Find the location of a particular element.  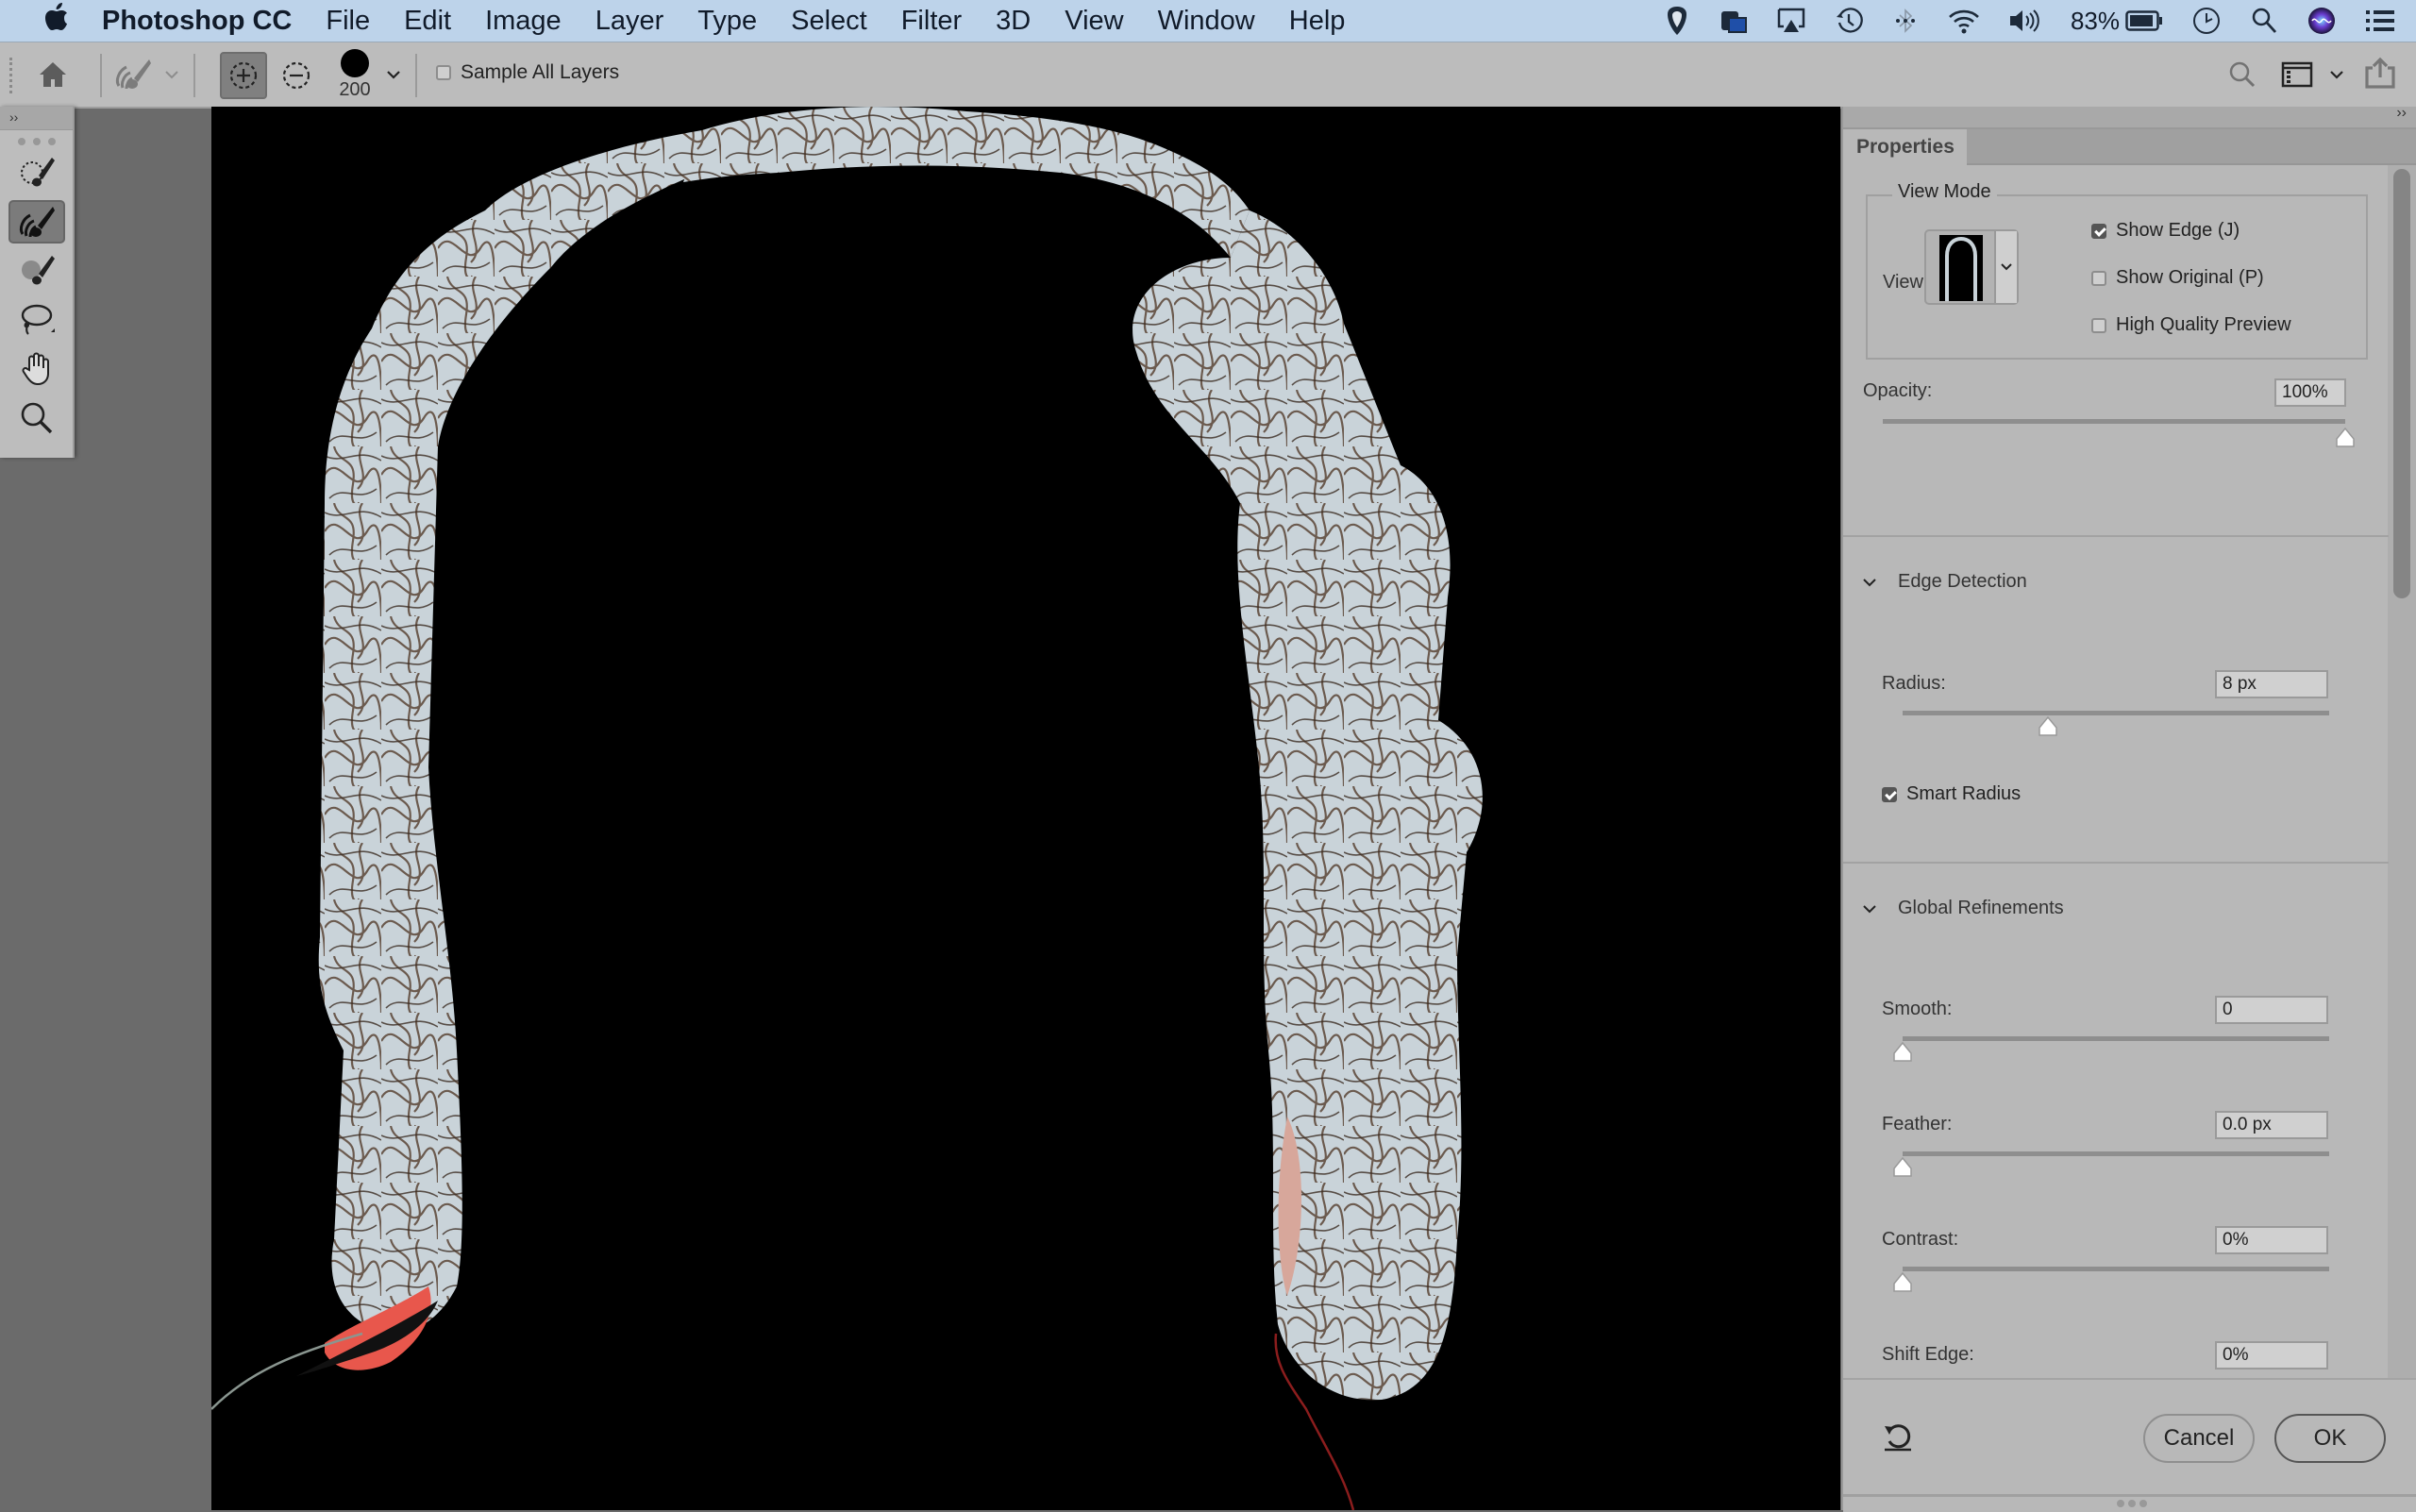

menu-window: Window is located at coordinates (1206, 21).